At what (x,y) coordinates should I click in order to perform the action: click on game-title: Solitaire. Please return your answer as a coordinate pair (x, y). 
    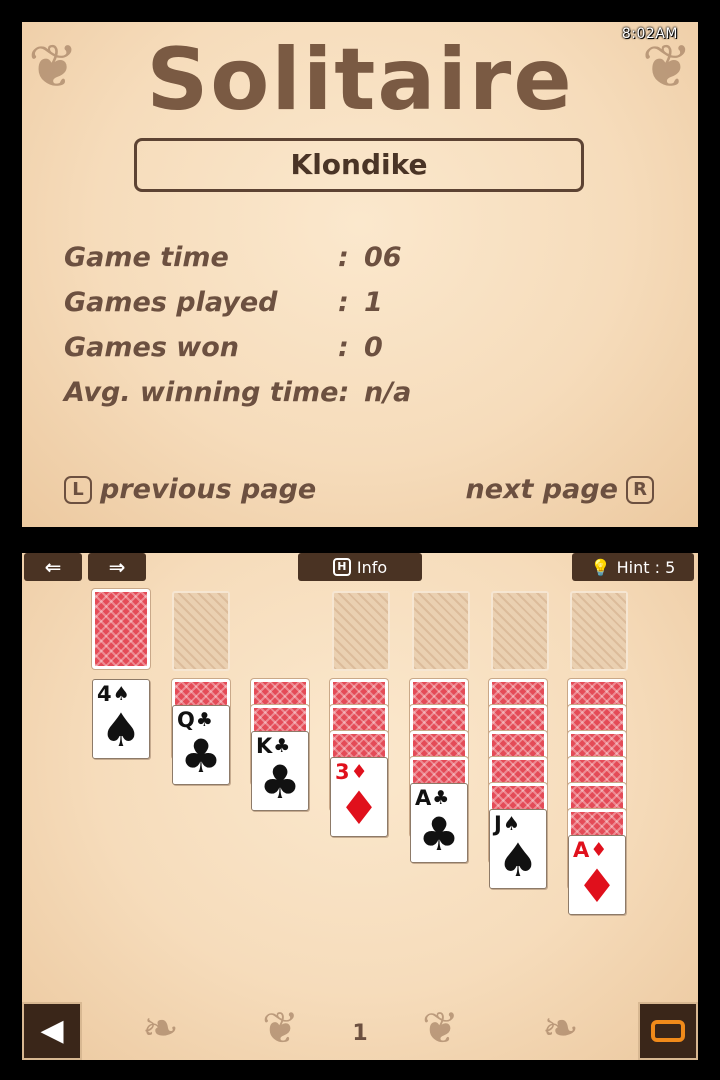
    Looking at the image, I should click on (360, 80).